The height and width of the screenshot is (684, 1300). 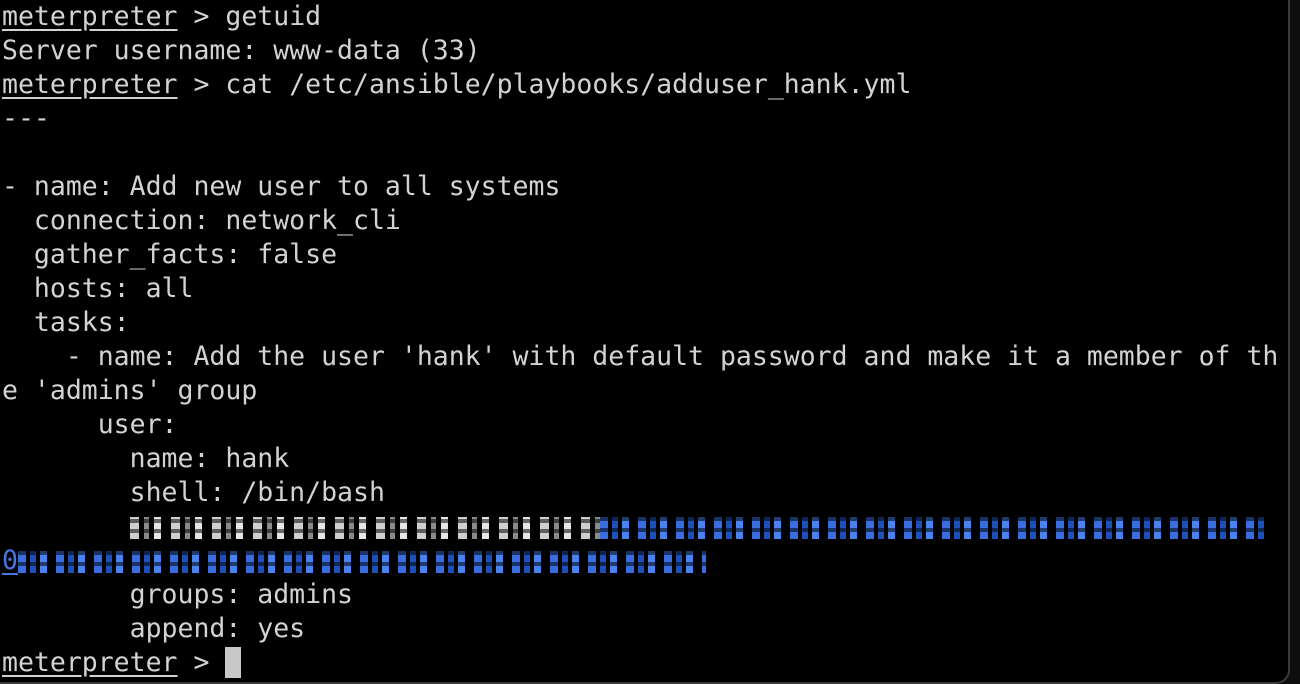 What do you see at coordinates (154, 628) in the screenshot?
I see `terminal-line: append: yes` at bounding box center [154, 628].